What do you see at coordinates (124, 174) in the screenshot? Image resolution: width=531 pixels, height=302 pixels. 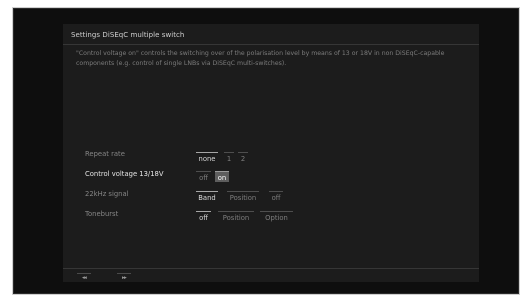 I see `control-voltage-label: Control voltage 13/18V` at bounding box center [124, 174].